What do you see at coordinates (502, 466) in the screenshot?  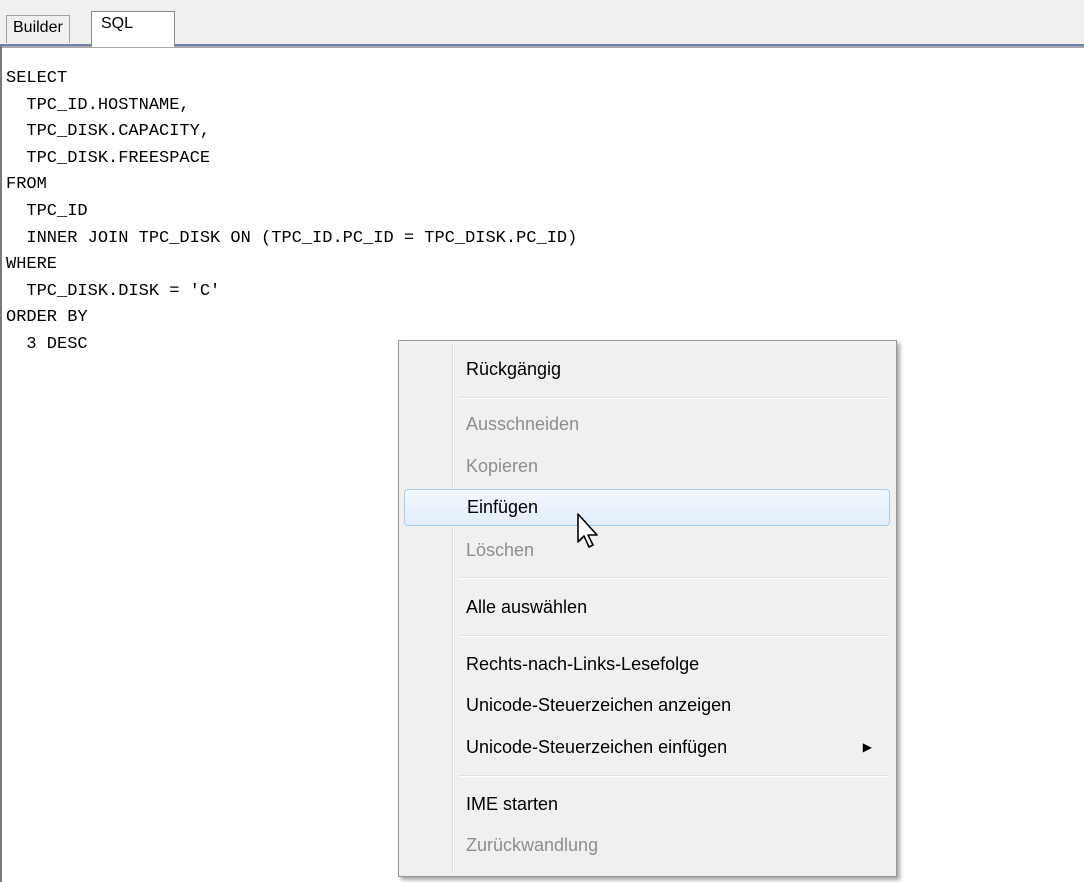 I see `menu-item-label: Kopieren` at bounding box center [502, 466].